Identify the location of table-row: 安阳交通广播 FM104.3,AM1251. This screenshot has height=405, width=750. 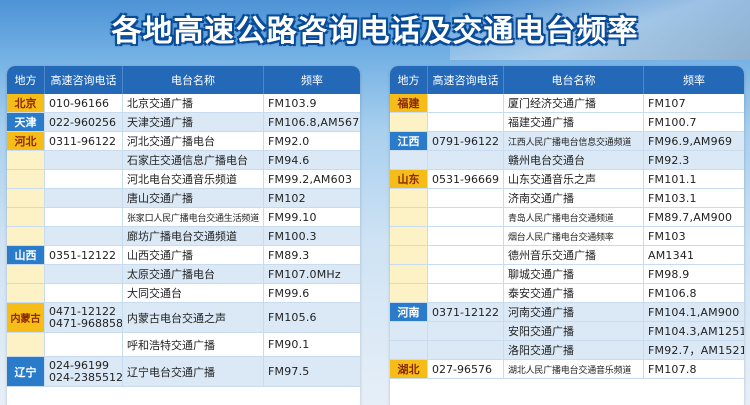
(567, 331).